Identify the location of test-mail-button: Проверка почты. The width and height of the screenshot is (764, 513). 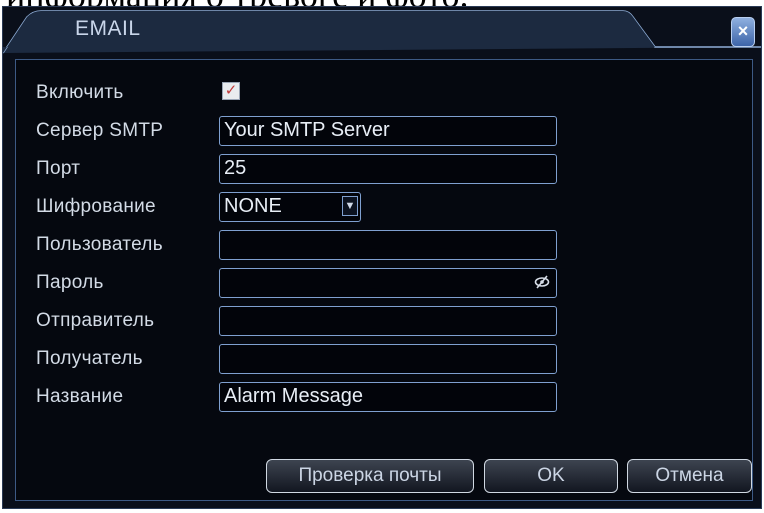
(370, 476).